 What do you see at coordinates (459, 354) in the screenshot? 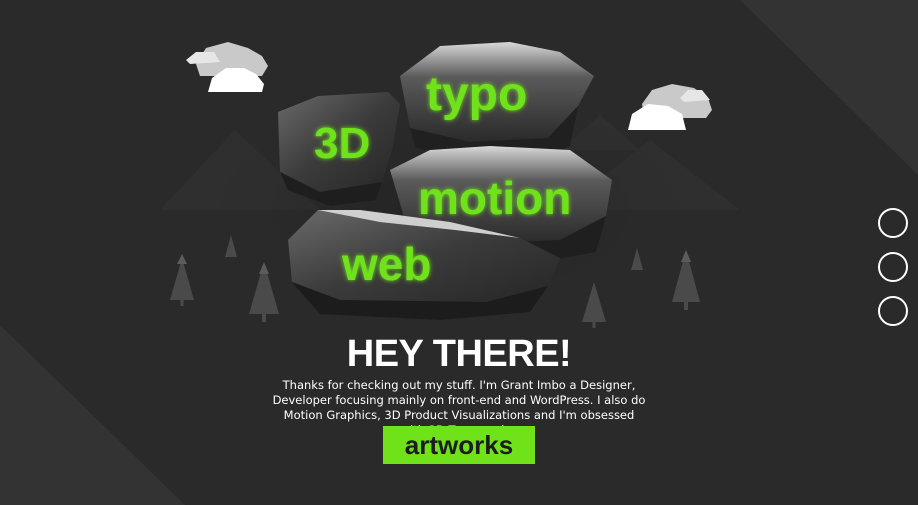
I see `hero-headline: HEY THERE!` at bounding box center [459, 354].